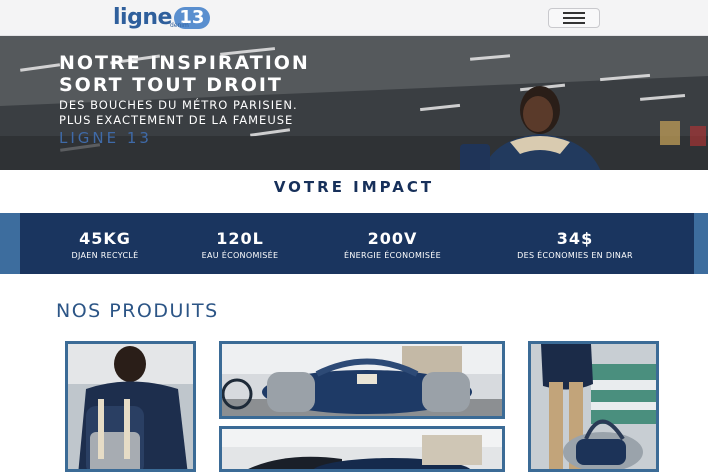 The image size is (708, 472). I want to click on duffel-bag-product-image, so click(362, 380).